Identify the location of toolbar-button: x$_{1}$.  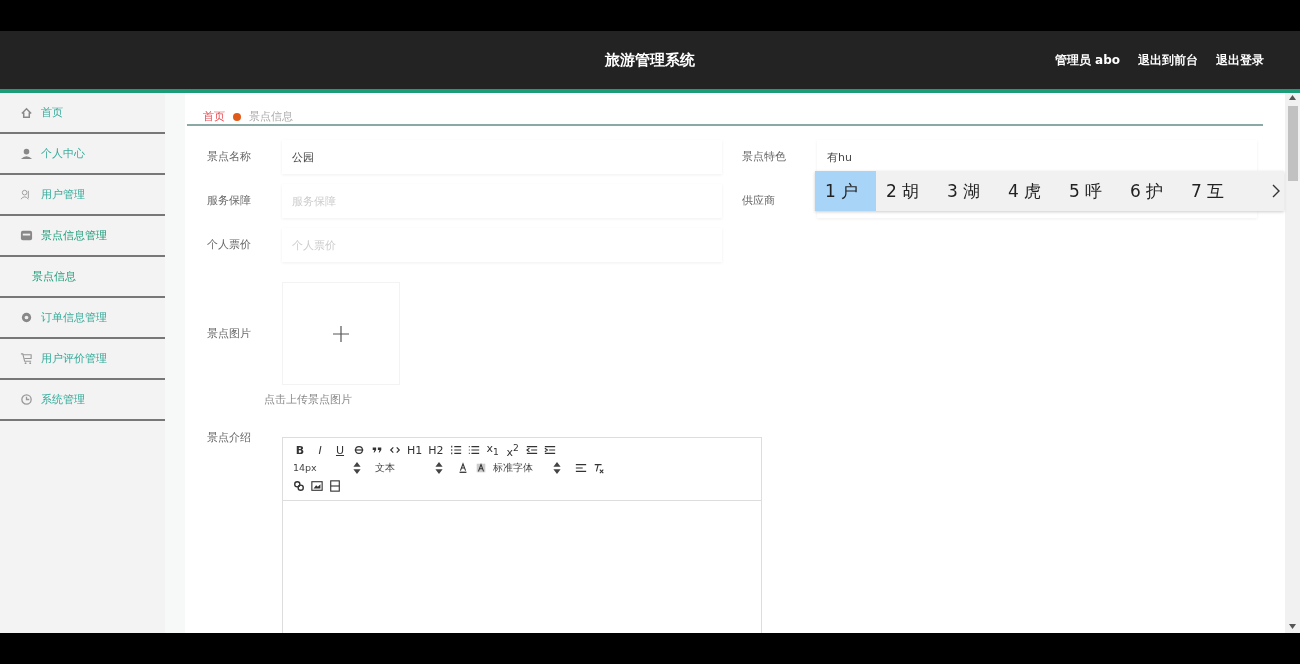
(492, 450).